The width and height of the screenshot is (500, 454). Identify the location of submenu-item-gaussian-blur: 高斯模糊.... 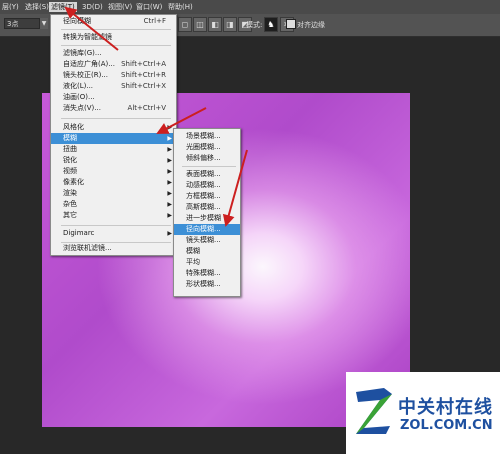
(207, 207).